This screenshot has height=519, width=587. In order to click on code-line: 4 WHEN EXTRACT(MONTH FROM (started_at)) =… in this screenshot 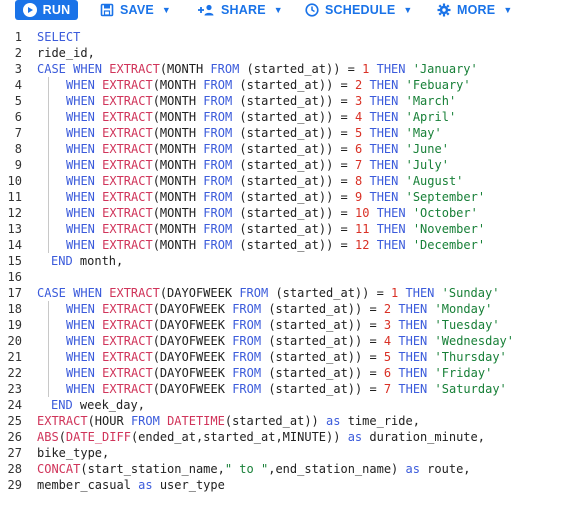, I will do `click(268, 85)`.